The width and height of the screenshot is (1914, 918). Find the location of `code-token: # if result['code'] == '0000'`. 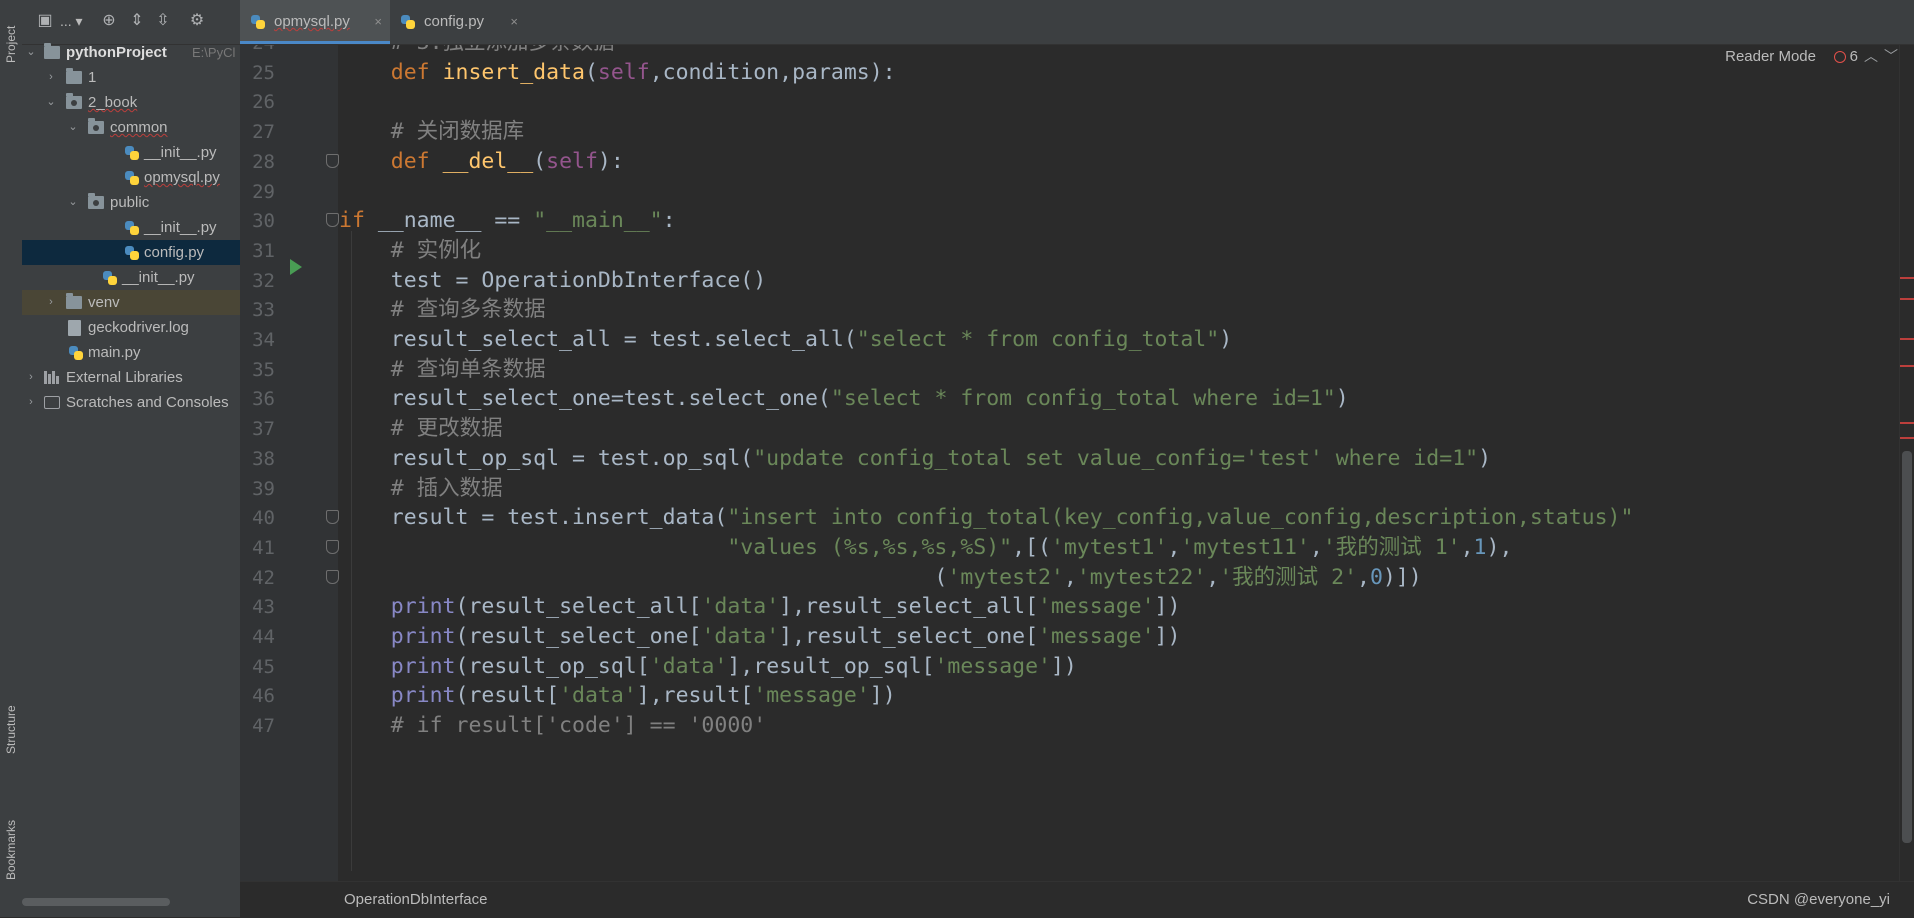

code-token: # if result['code'] == '0000' is located at coordinates (553, 726).